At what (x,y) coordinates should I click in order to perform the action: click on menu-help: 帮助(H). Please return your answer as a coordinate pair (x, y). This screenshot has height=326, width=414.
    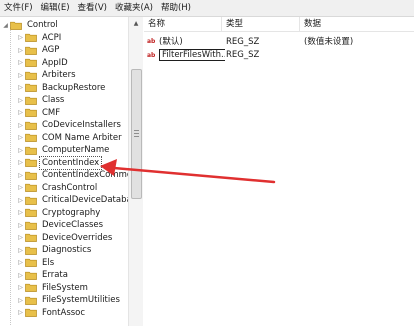
    Looking at the image, I should click on (176, 8).